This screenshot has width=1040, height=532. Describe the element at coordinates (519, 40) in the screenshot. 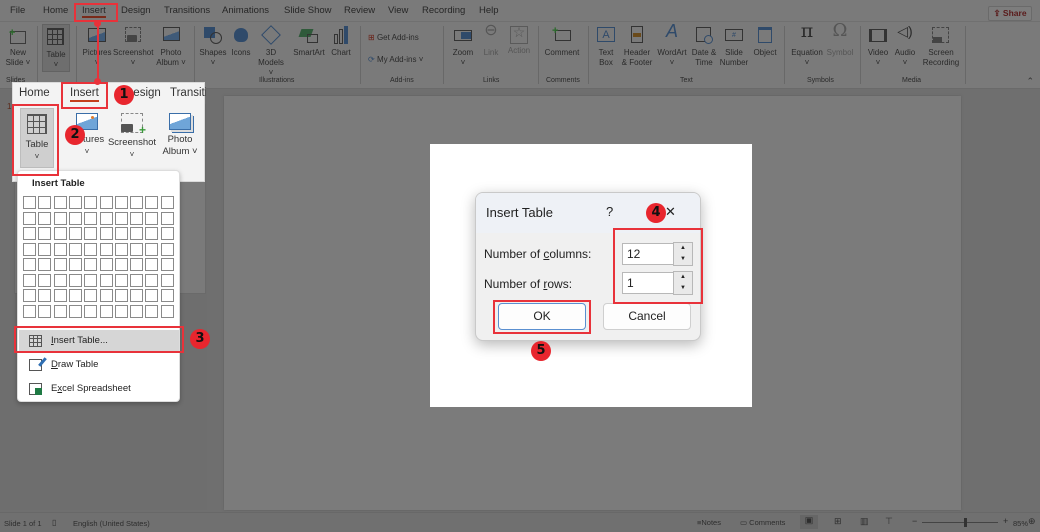

I see `action-button: ☆ Action` at that location.